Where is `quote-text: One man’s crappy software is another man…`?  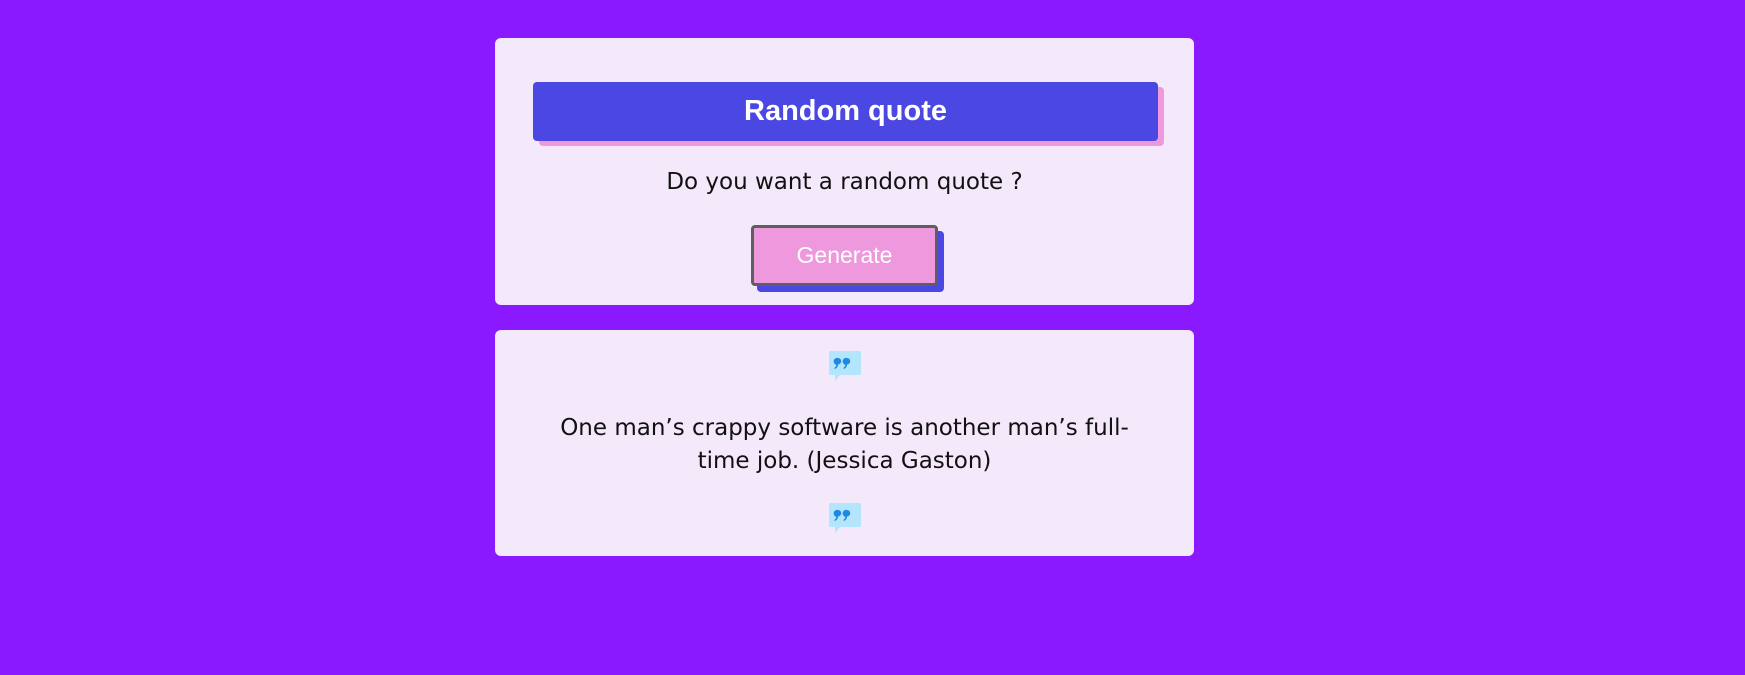 quote-text: One man’s crappy software is another man… is located at coordinates (844, 444).